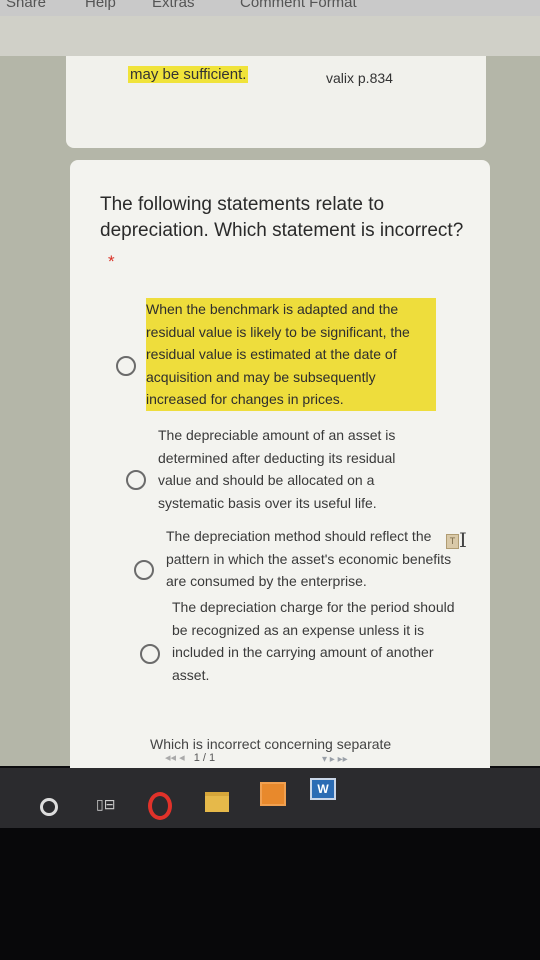 This screenshot has width=540, height=960. What do you see at coordinates (190, 757) in the screenshot?
I see `page-navigator: ◂◂ ◂ 1 / 1` at bounding box center [190, 757].